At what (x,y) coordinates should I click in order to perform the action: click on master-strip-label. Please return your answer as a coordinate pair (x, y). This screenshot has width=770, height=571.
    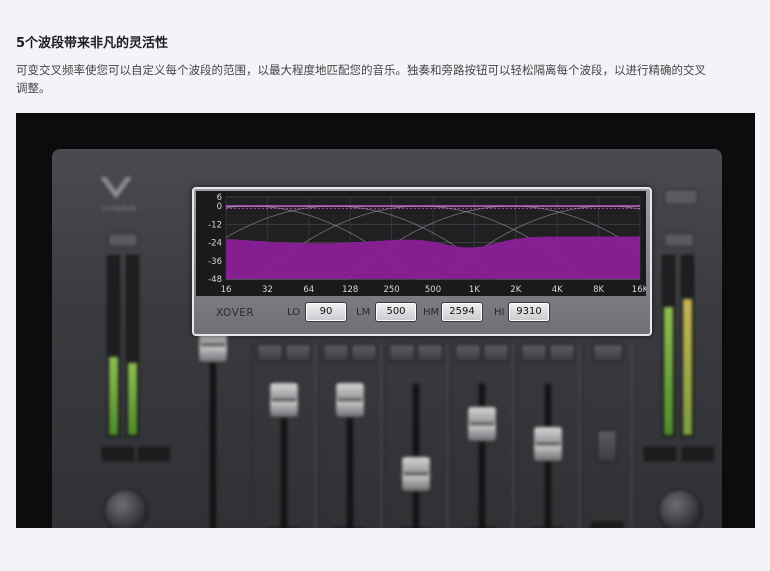
    Looking at the image, I should click on (607, 525).